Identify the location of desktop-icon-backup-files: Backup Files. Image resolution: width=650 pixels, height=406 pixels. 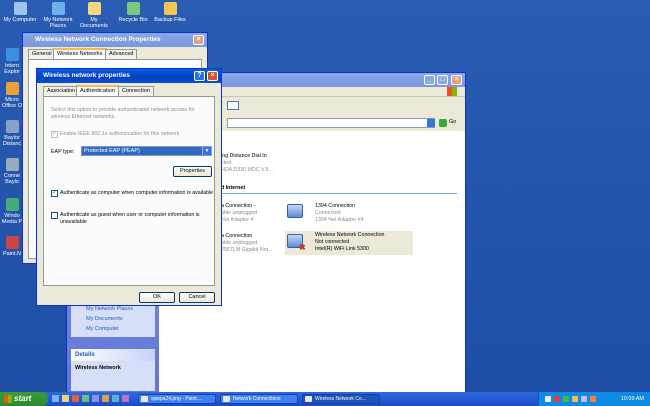
(170, 12).